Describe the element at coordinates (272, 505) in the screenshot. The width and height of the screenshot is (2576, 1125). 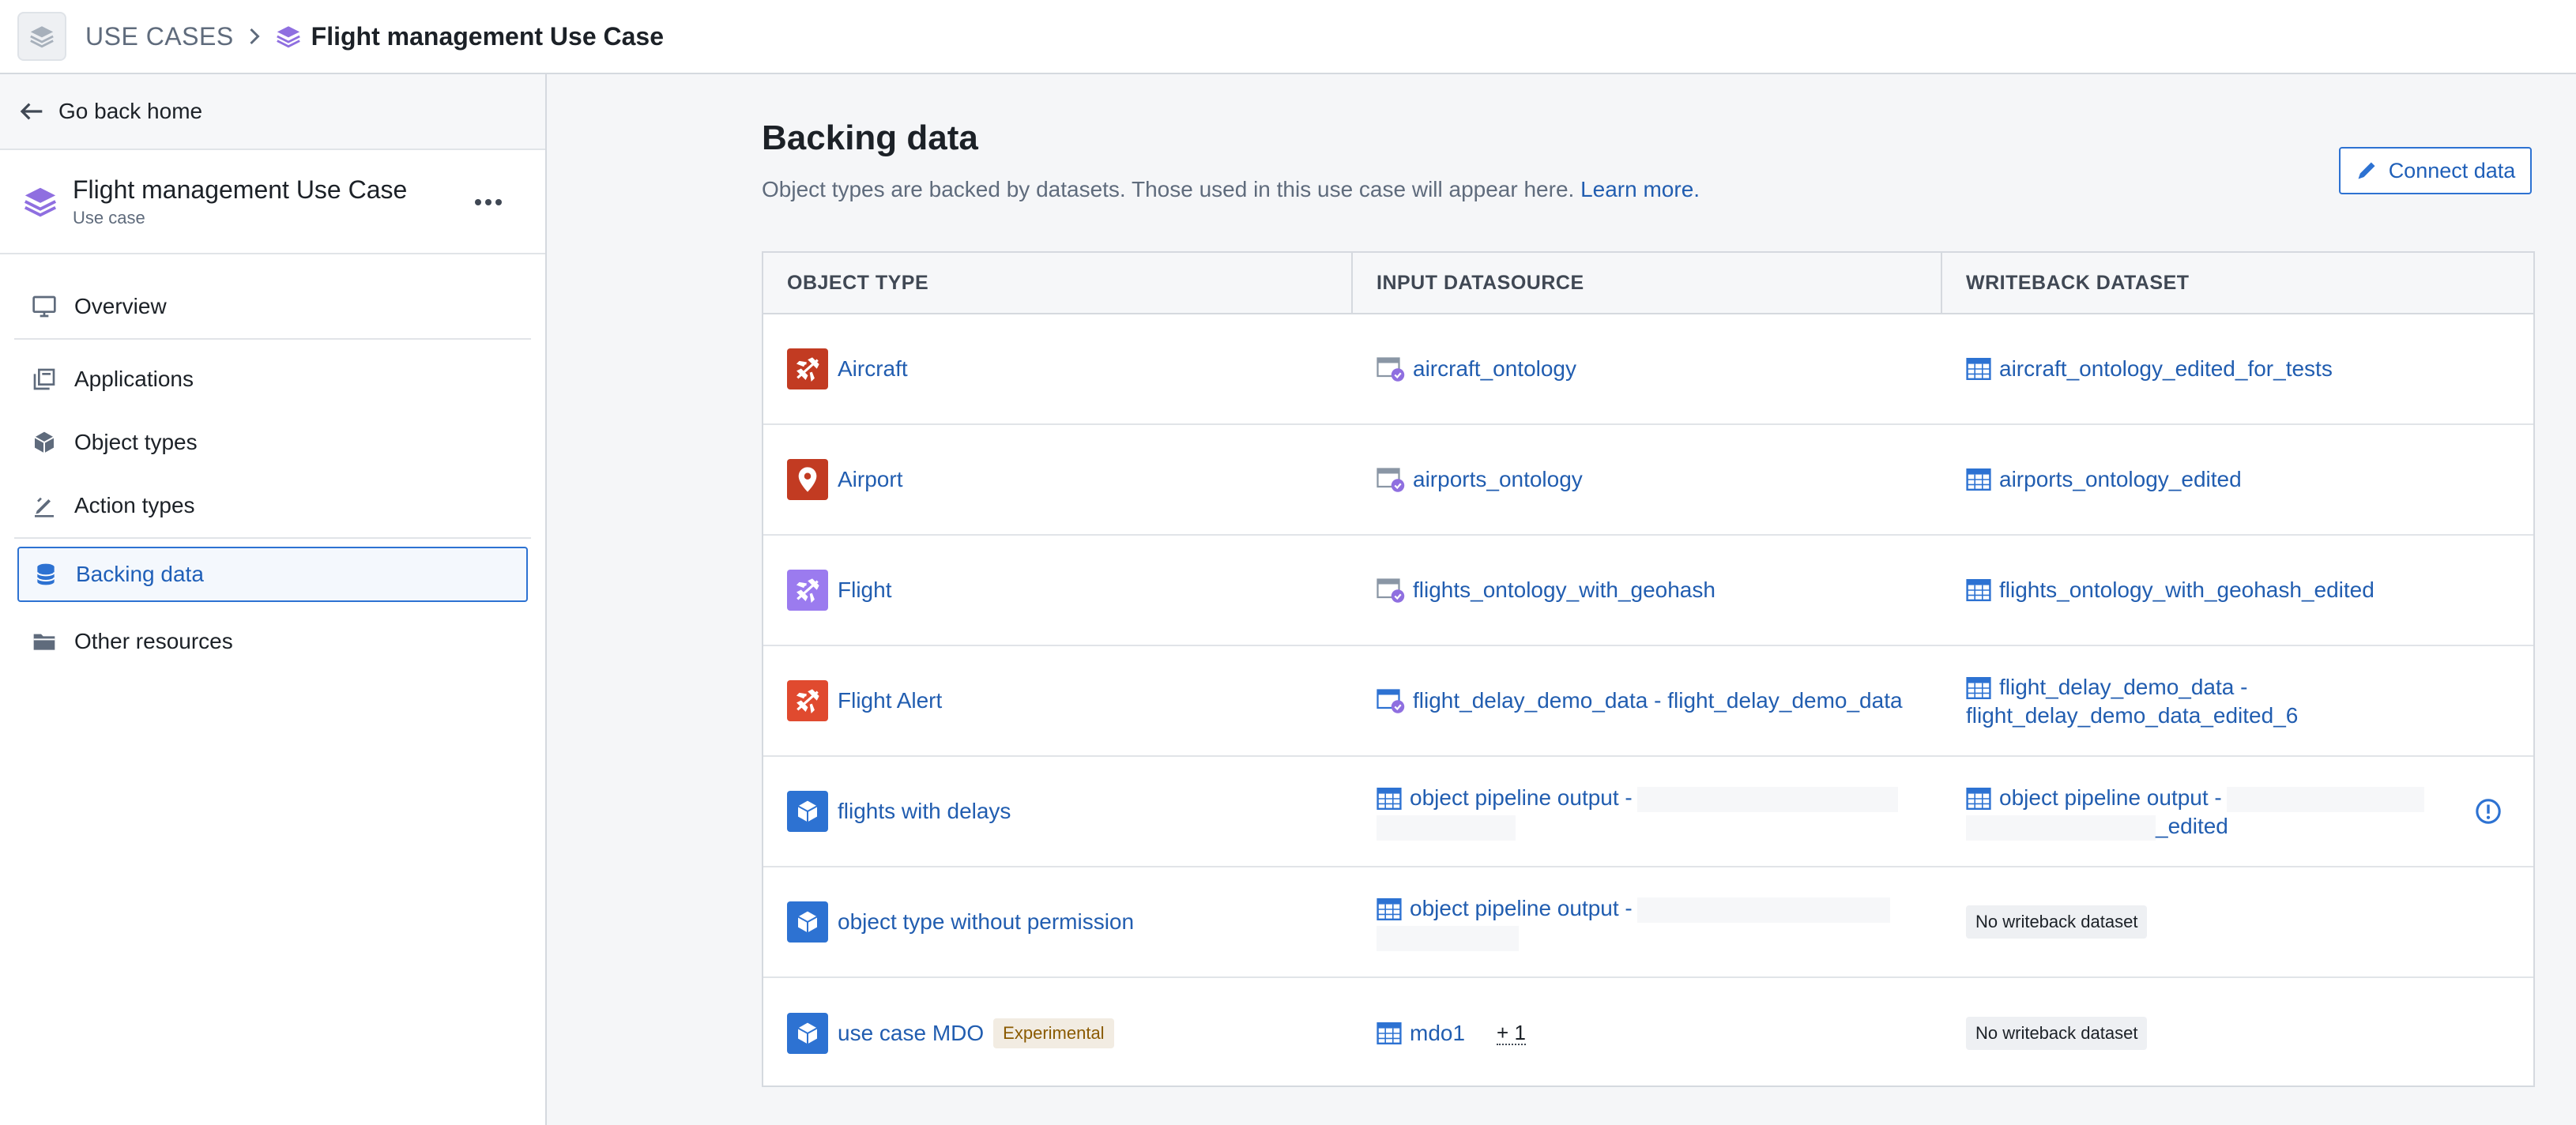
I see `sidebar-item-action-types: Action types` at that location.